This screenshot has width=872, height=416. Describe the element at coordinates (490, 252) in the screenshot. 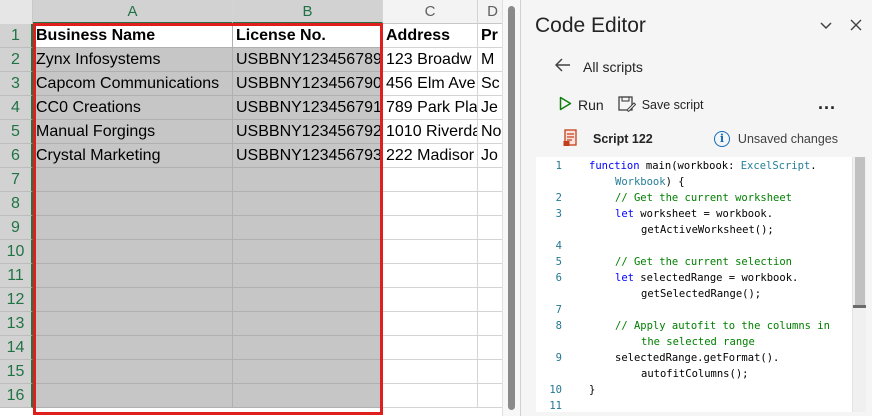

I see `cell-d10` at that location.